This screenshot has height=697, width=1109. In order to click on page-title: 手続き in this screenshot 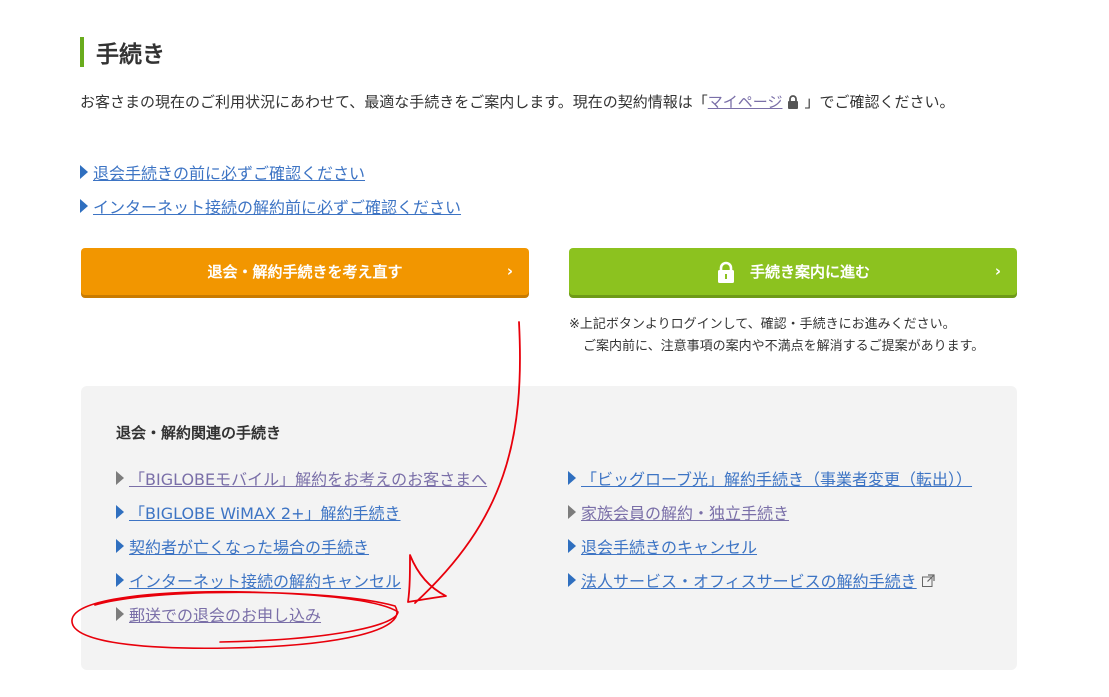, I will do `click(130, 55)`.